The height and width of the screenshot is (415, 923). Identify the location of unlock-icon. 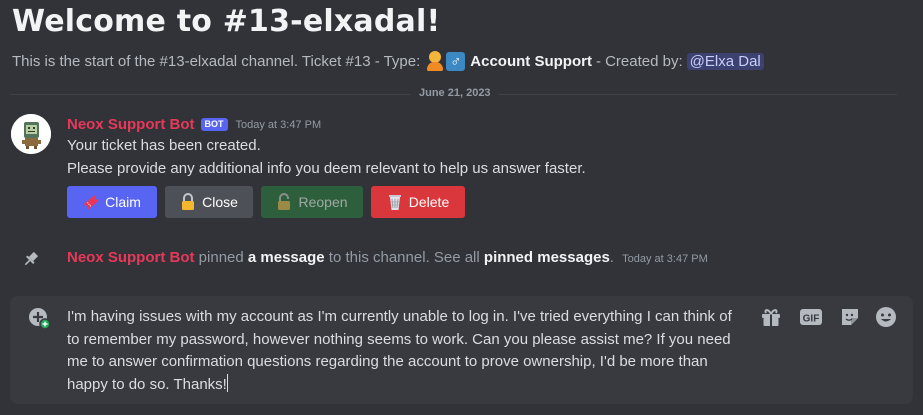
(284, 202).